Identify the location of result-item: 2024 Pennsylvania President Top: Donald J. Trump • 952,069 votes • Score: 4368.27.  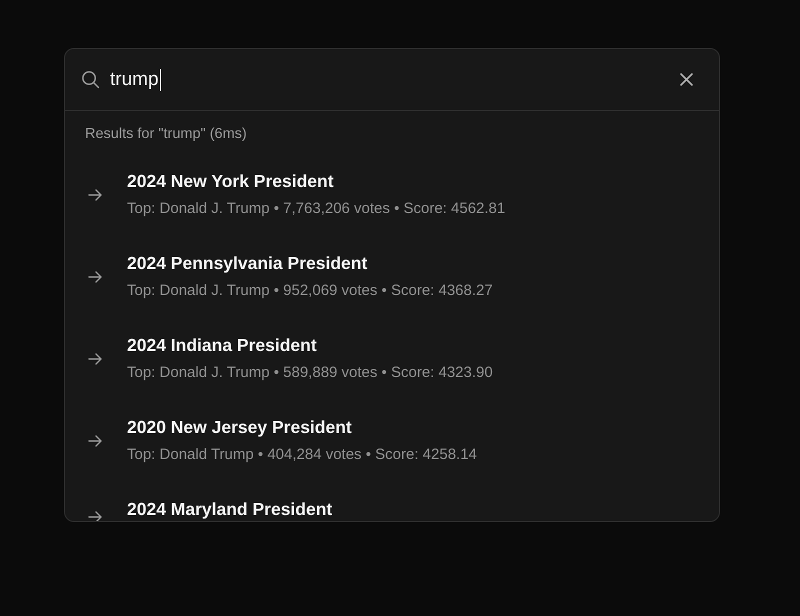
(392, 277).